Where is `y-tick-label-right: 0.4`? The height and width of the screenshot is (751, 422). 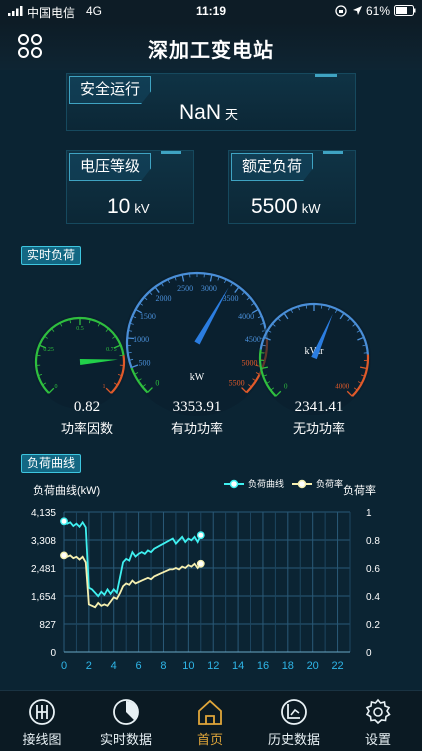
y-tick-label-right: 0.4 is located at coordinates (373, 597).